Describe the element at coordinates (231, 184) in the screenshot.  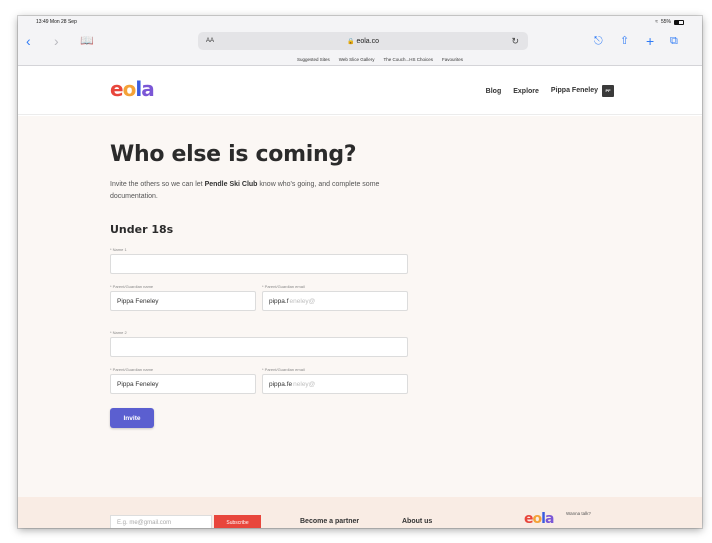
I see `club-name: Pendle Ski Club` at that location.